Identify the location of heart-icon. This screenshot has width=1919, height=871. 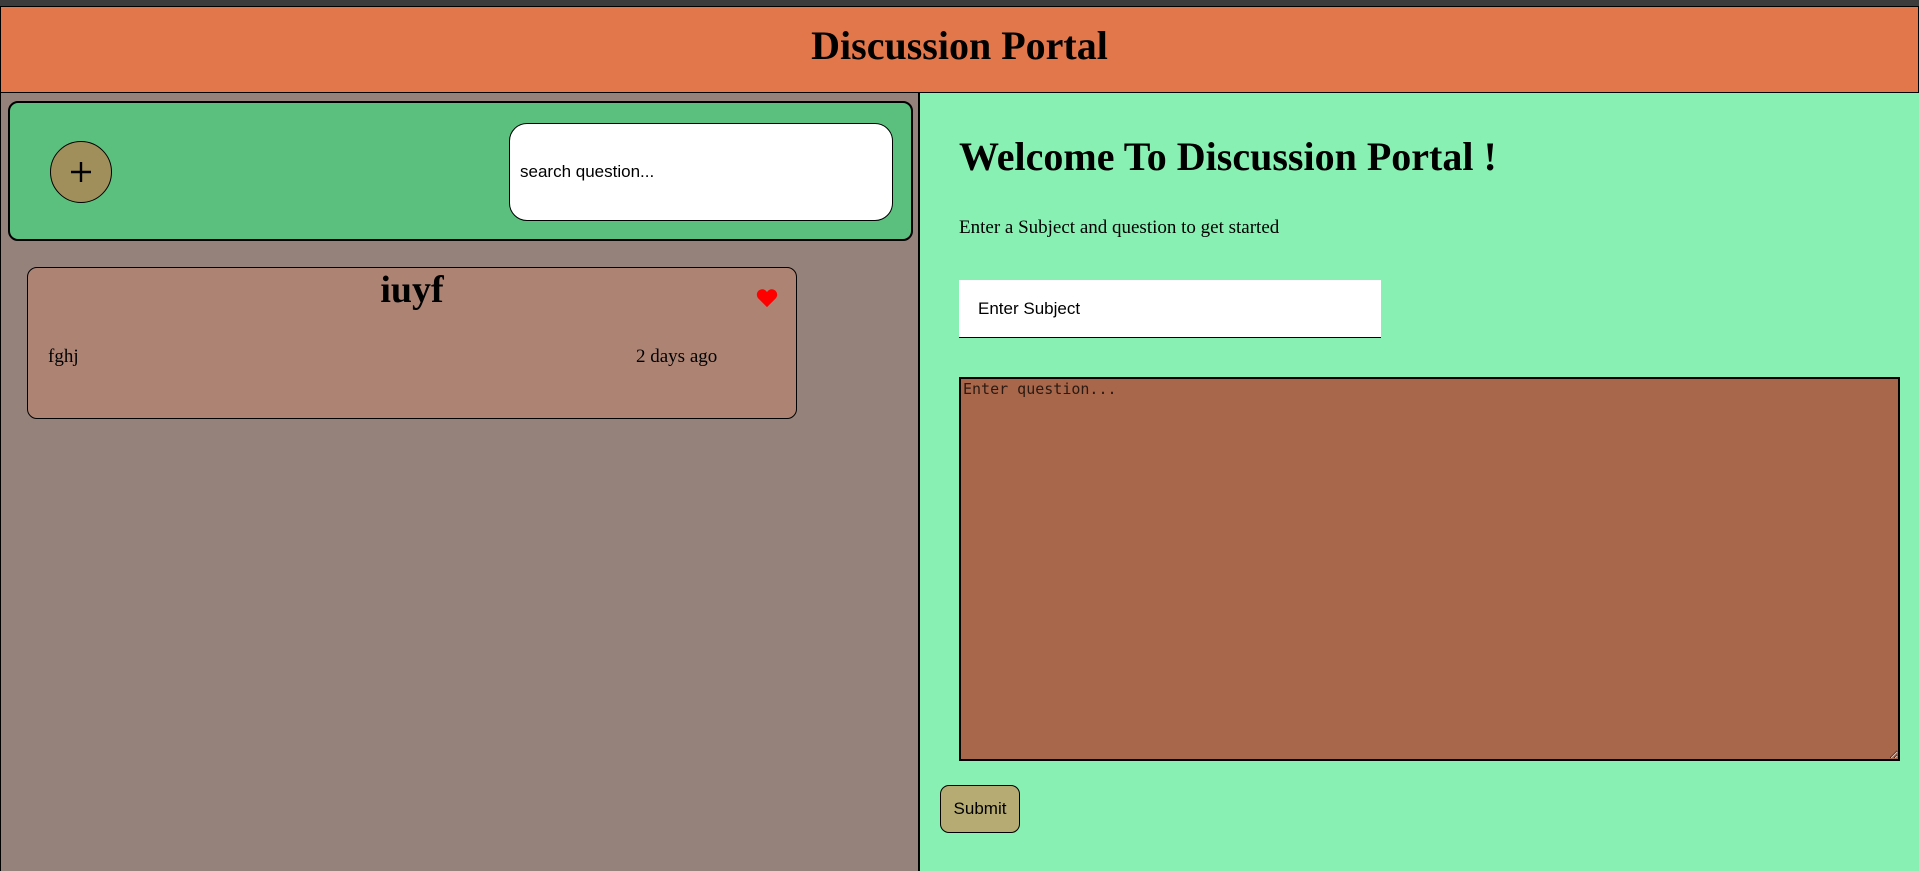
(767, 298).